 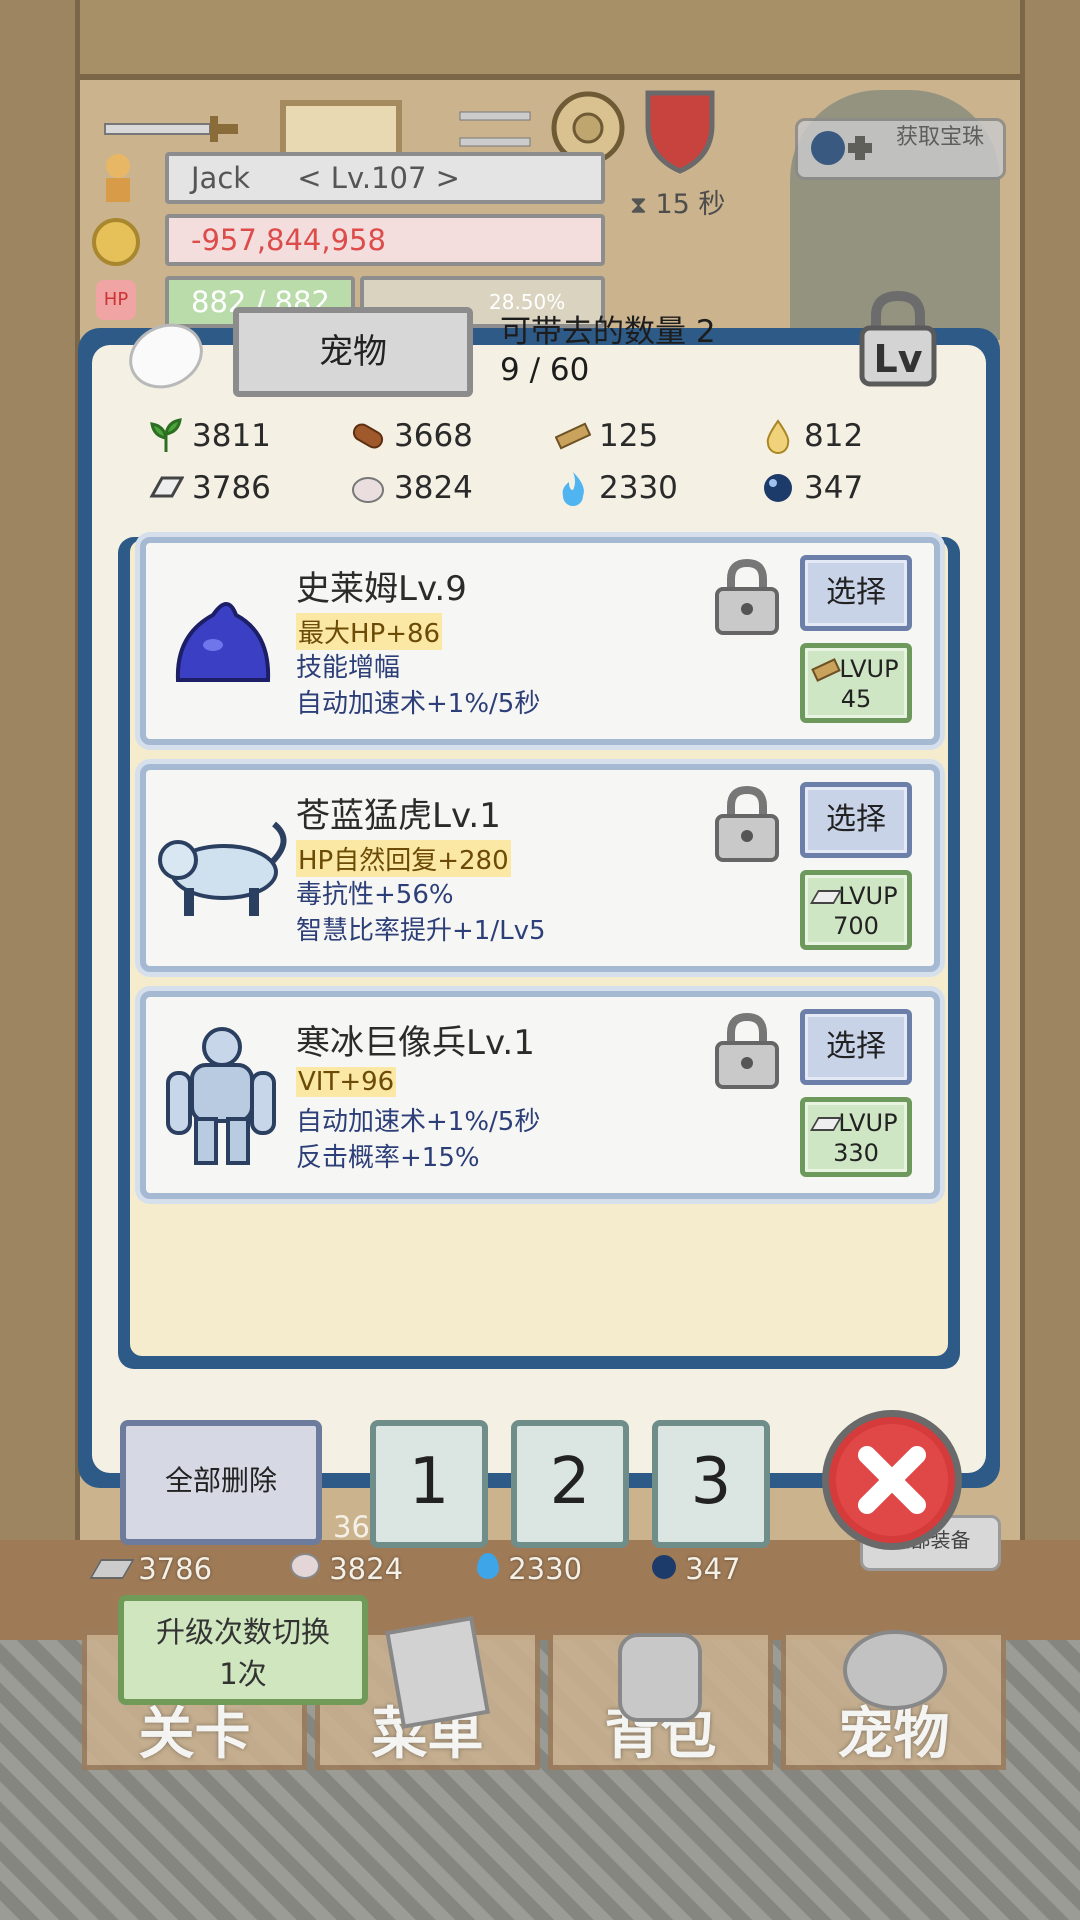 What do you see at coordinates (351, 1527) in the screenshot?
I see `bg-partial-count: 36` at bounding box center [351, 1527].